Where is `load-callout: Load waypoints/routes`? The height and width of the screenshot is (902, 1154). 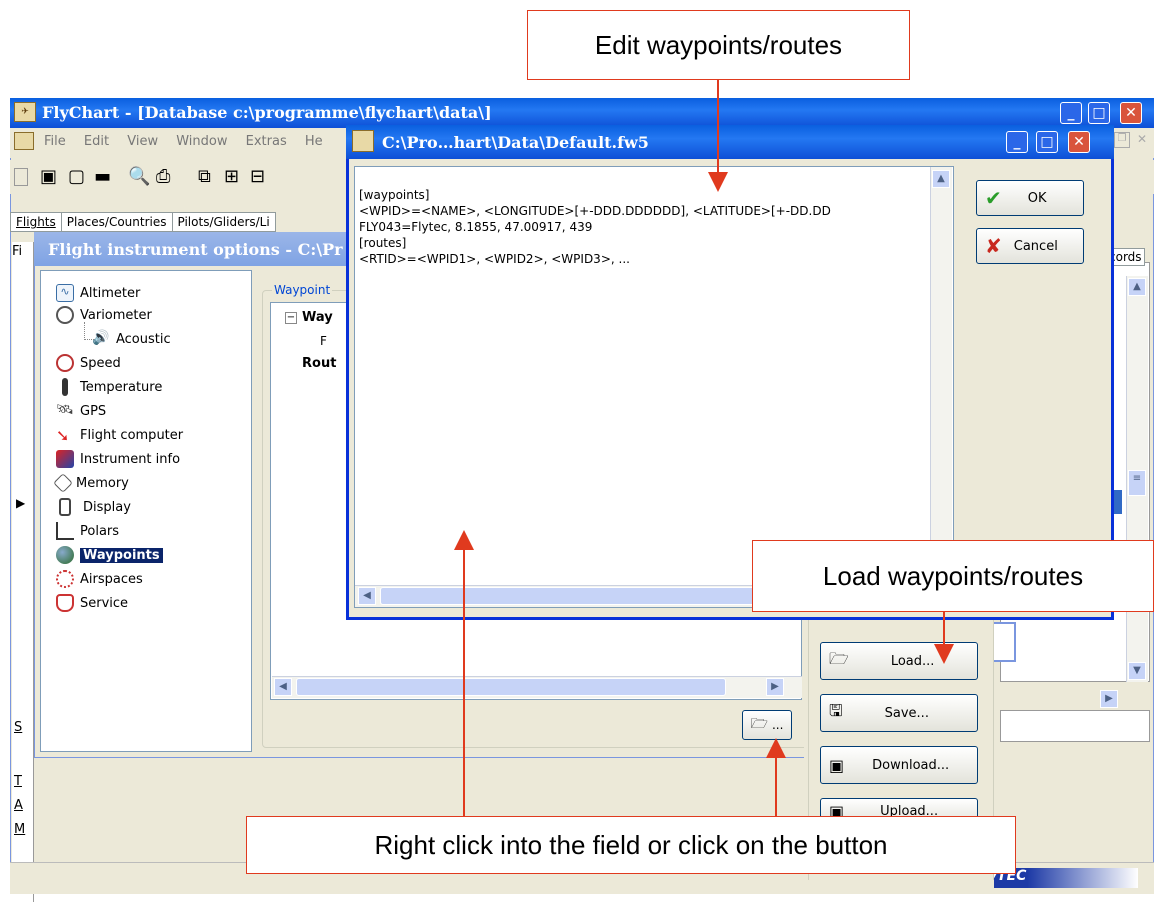 load-callout: Load waypoints/routes is located at coordinates (953, 576).